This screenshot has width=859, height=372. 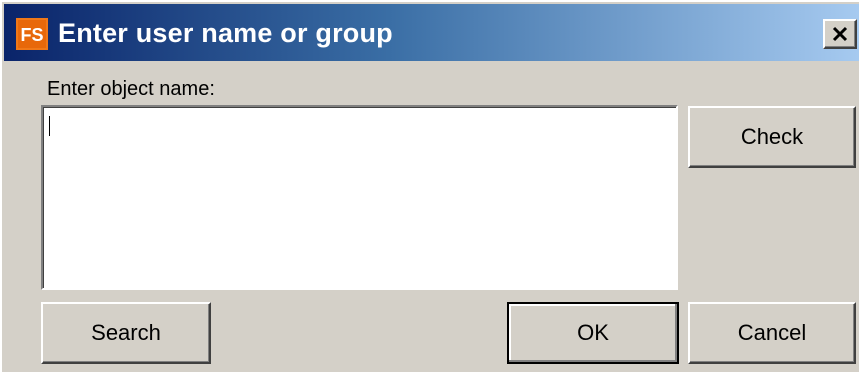 What do you see at coordinates (49, 126) in the screenshot?
I see `text-caret` at bounding box center [49, 126].